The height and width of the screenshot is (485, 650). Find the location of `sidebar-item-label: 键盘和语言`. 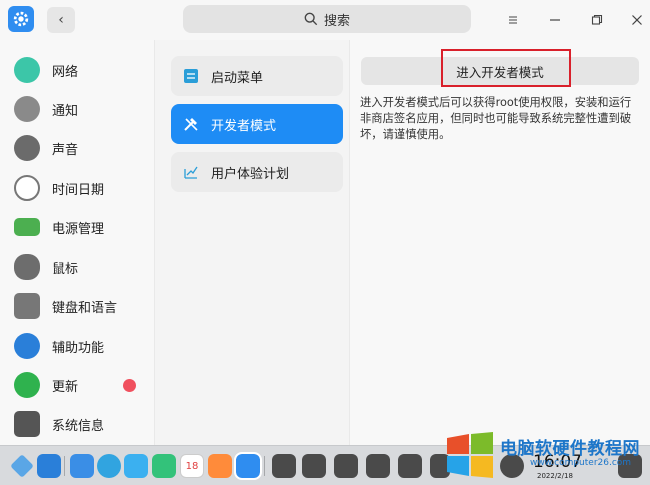

sidebar-item-label: 键盘和语言 is located at coordinates (85, 308).